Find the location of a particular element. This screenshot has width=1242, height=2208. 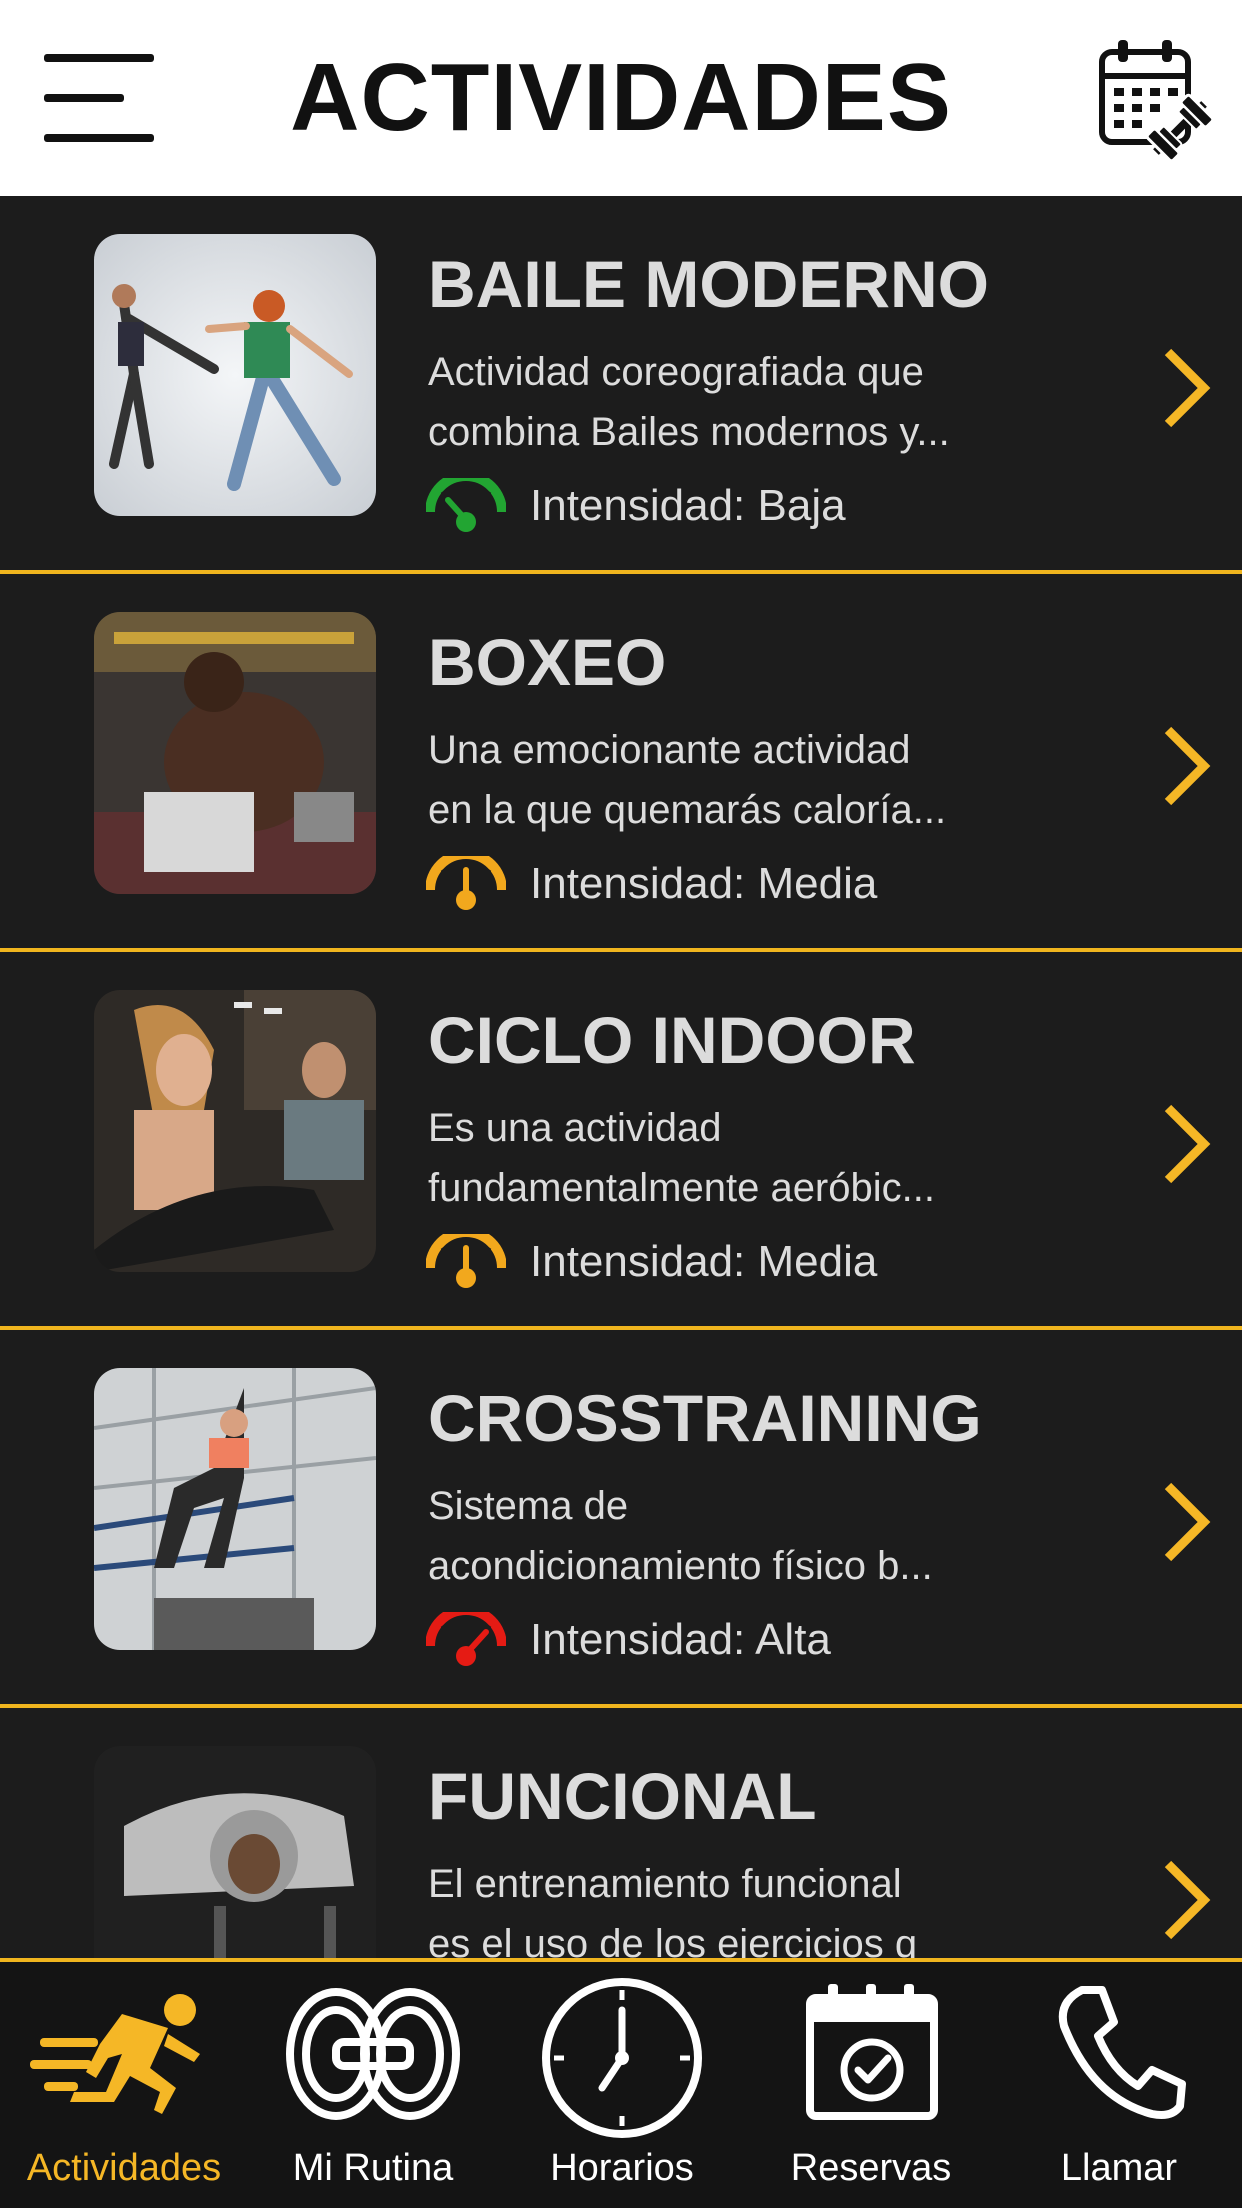

activity-thumbnail-functional is located at coordinates (235, 1852).